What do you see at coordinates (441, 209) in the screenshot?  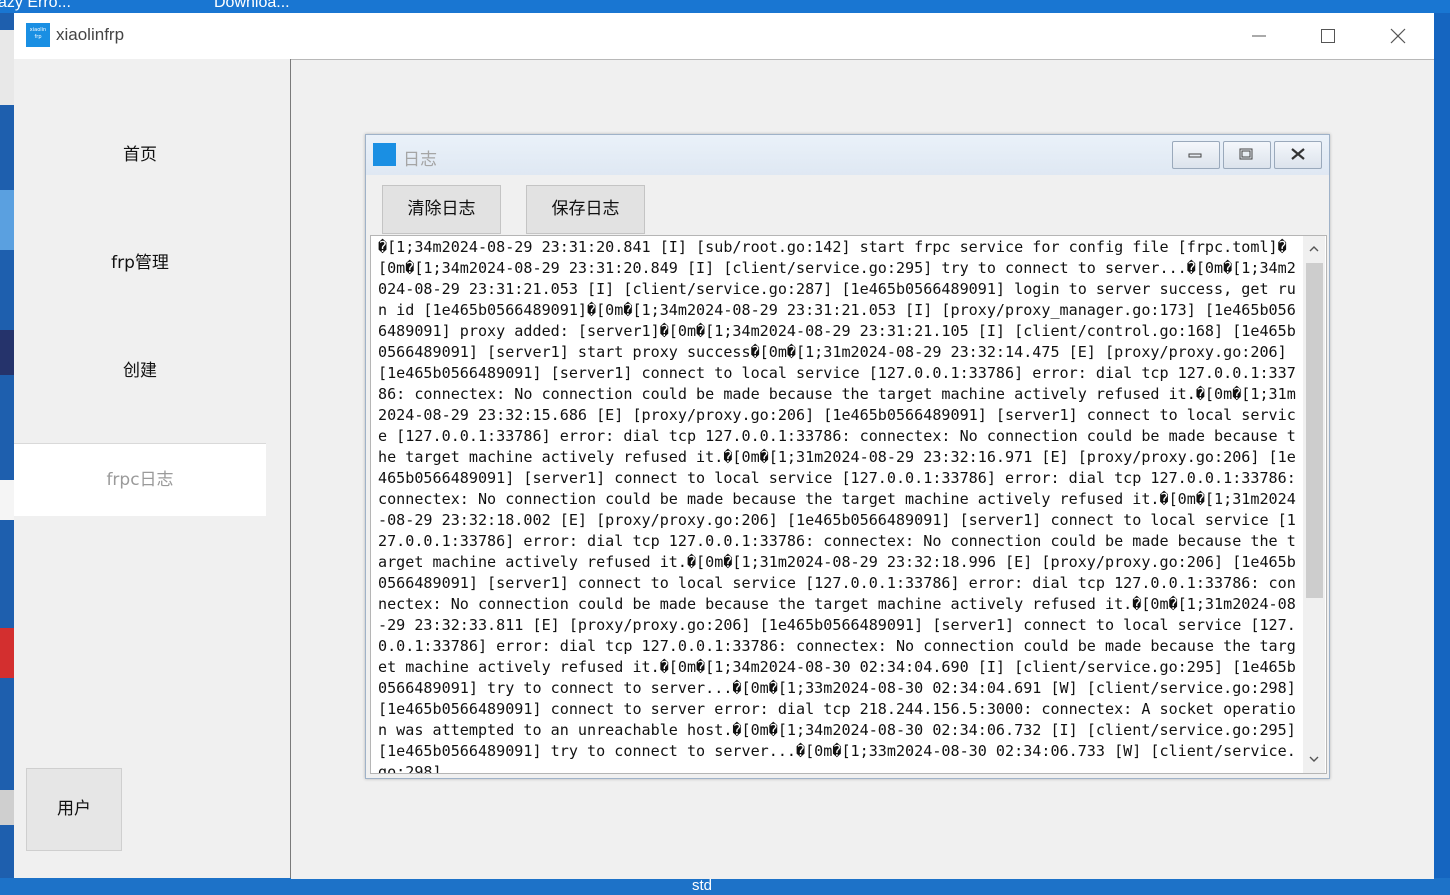 I see `clear-log-button: 清除日志` at bounding box center [441, 209].